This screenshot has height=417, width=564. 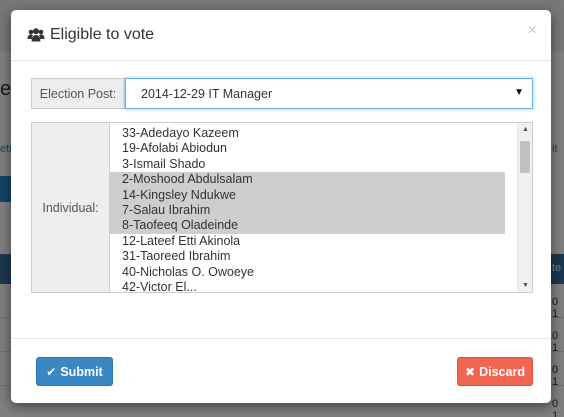 I want to click on modal-title: Eligible to vote, so click(x=90, y=35).